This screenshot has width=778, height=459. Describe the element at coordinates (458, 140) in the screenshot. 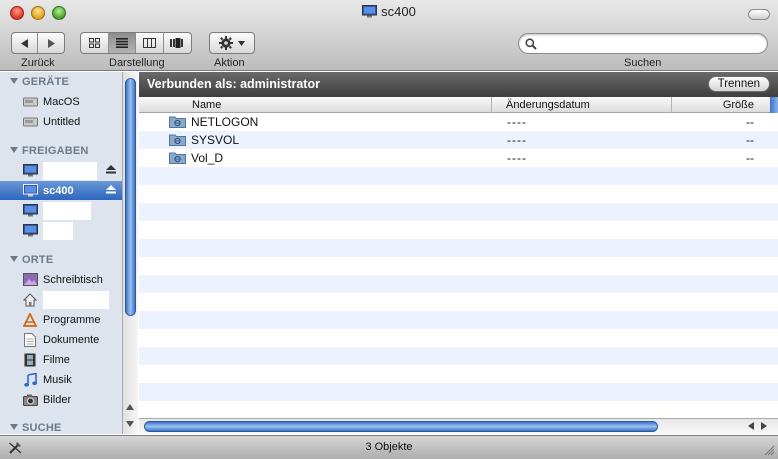

I see `table-row: SYSVOL ---- --` at that location.